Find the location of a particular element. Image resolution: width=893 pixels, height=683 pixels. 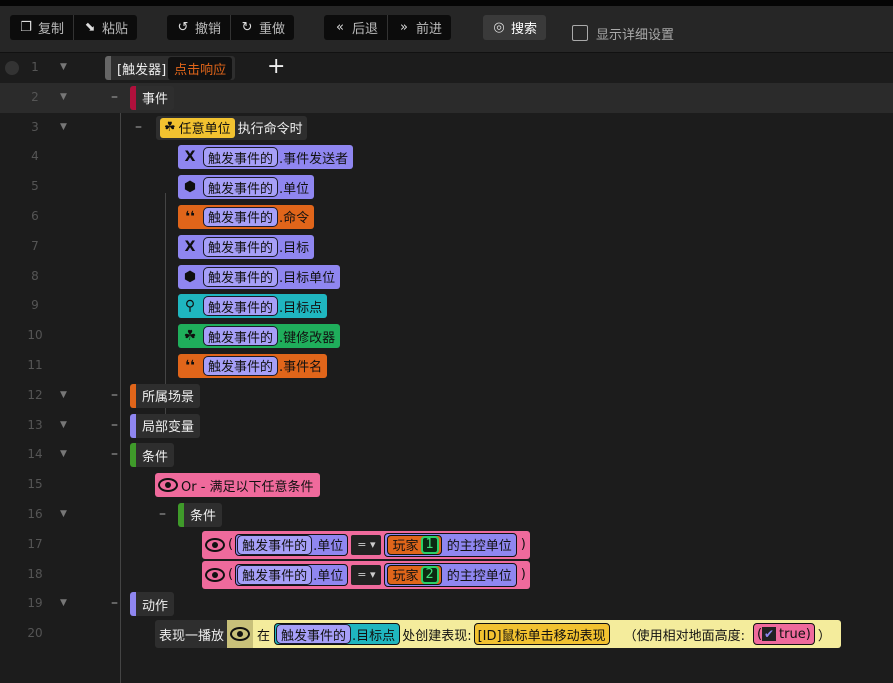

event-param-block: ⚲ 触发事件的 .目标点 is located at coordinates (253, 306).